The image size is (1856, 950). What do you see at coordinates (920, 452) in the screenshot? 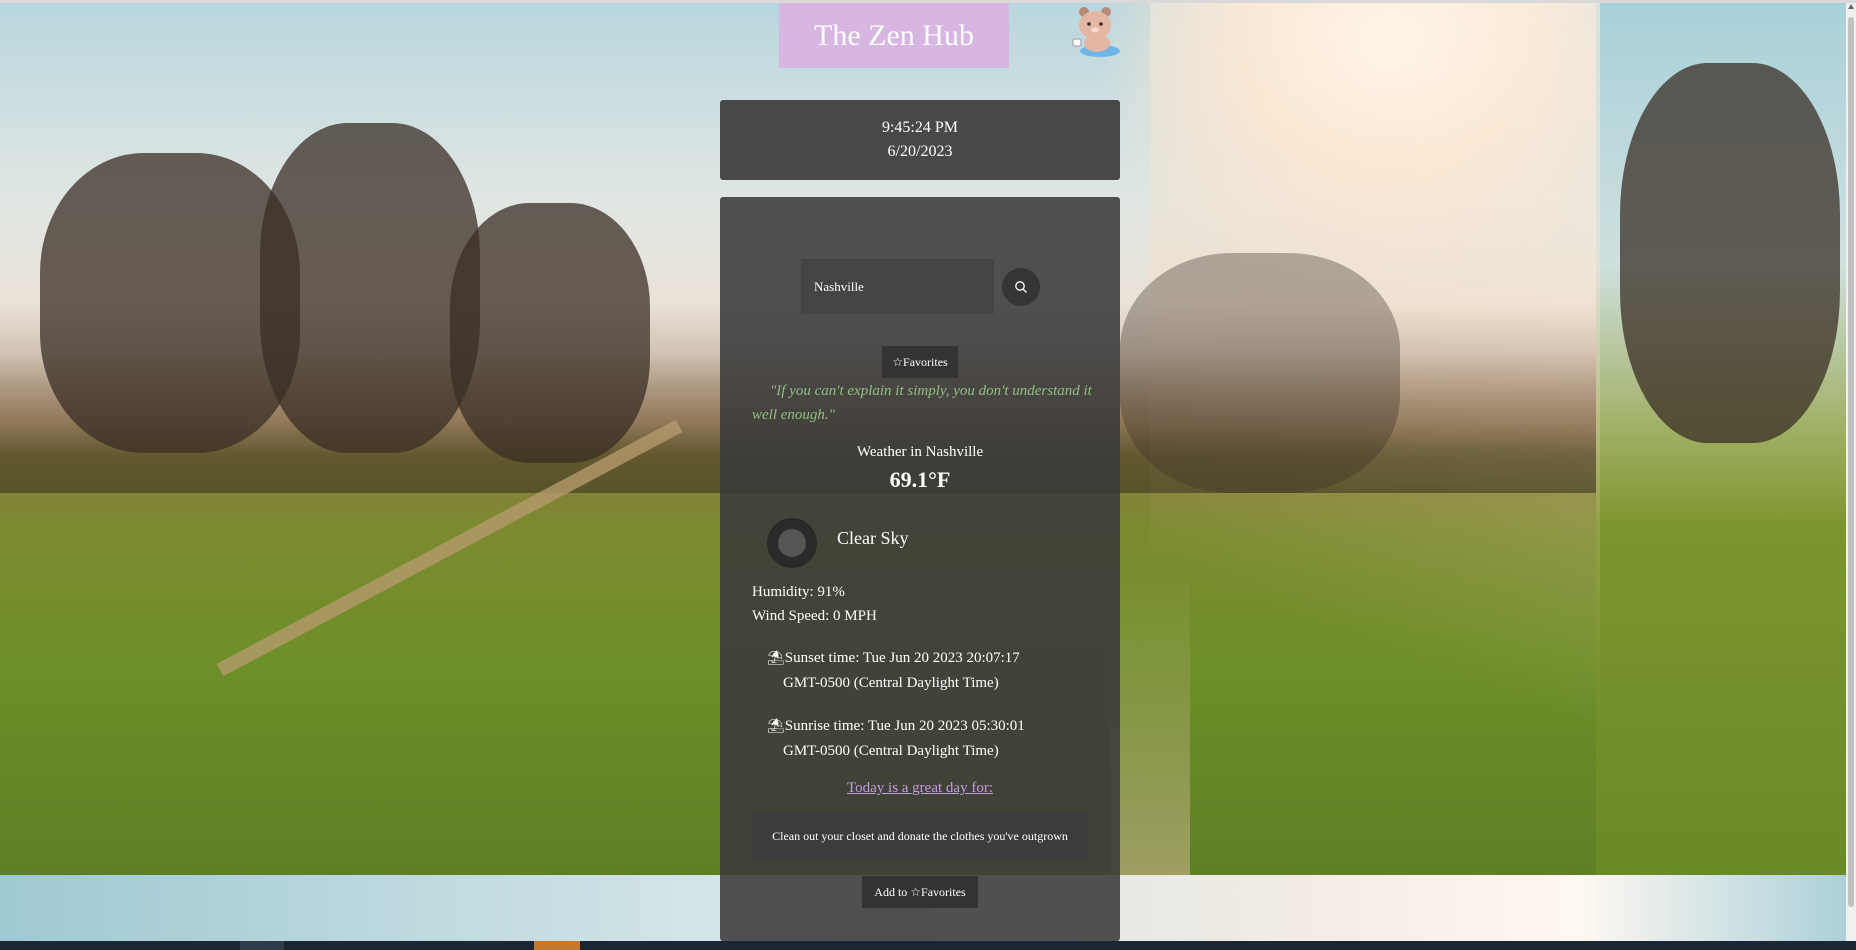
I see `weather-heading: Weather in Nashville` at bounding box center [920, 452].